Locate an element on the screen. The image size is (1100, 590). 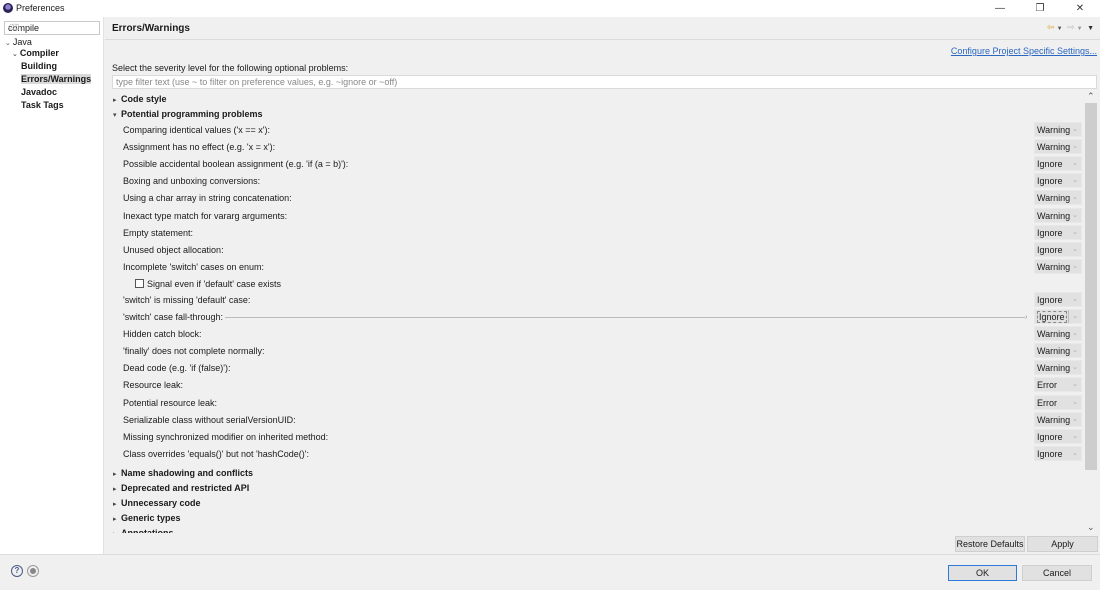
option-row: Unused object allocation: Ignore ⌄ is located at coordinates (593, 249).